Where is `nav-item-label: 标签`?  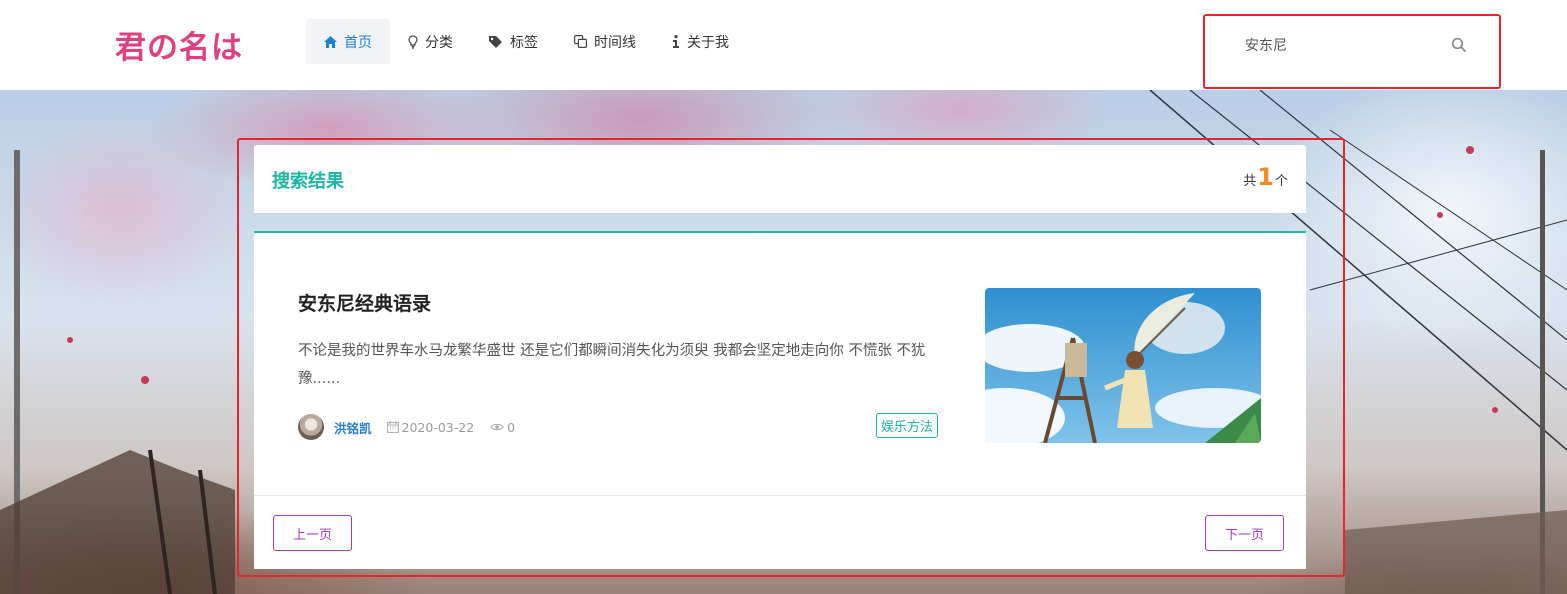 nav-item-label: 标签 is located at coordinates (524, 42).